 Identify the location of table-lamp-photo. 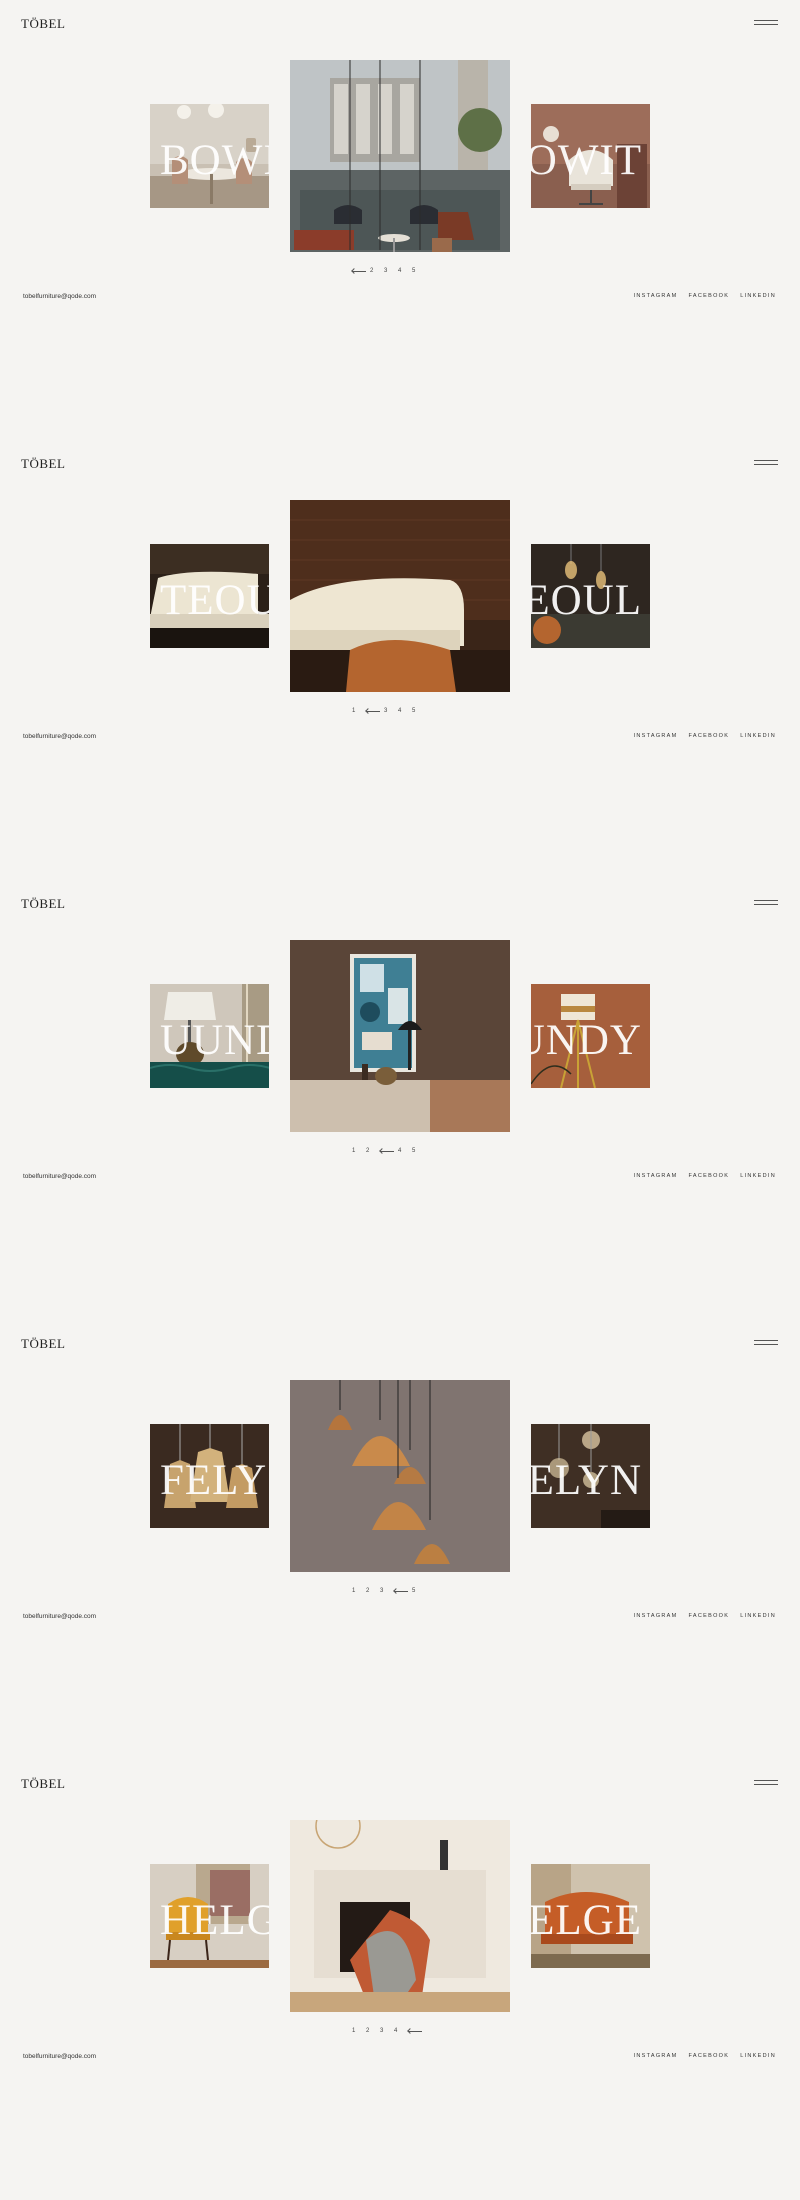
(209, 1036).